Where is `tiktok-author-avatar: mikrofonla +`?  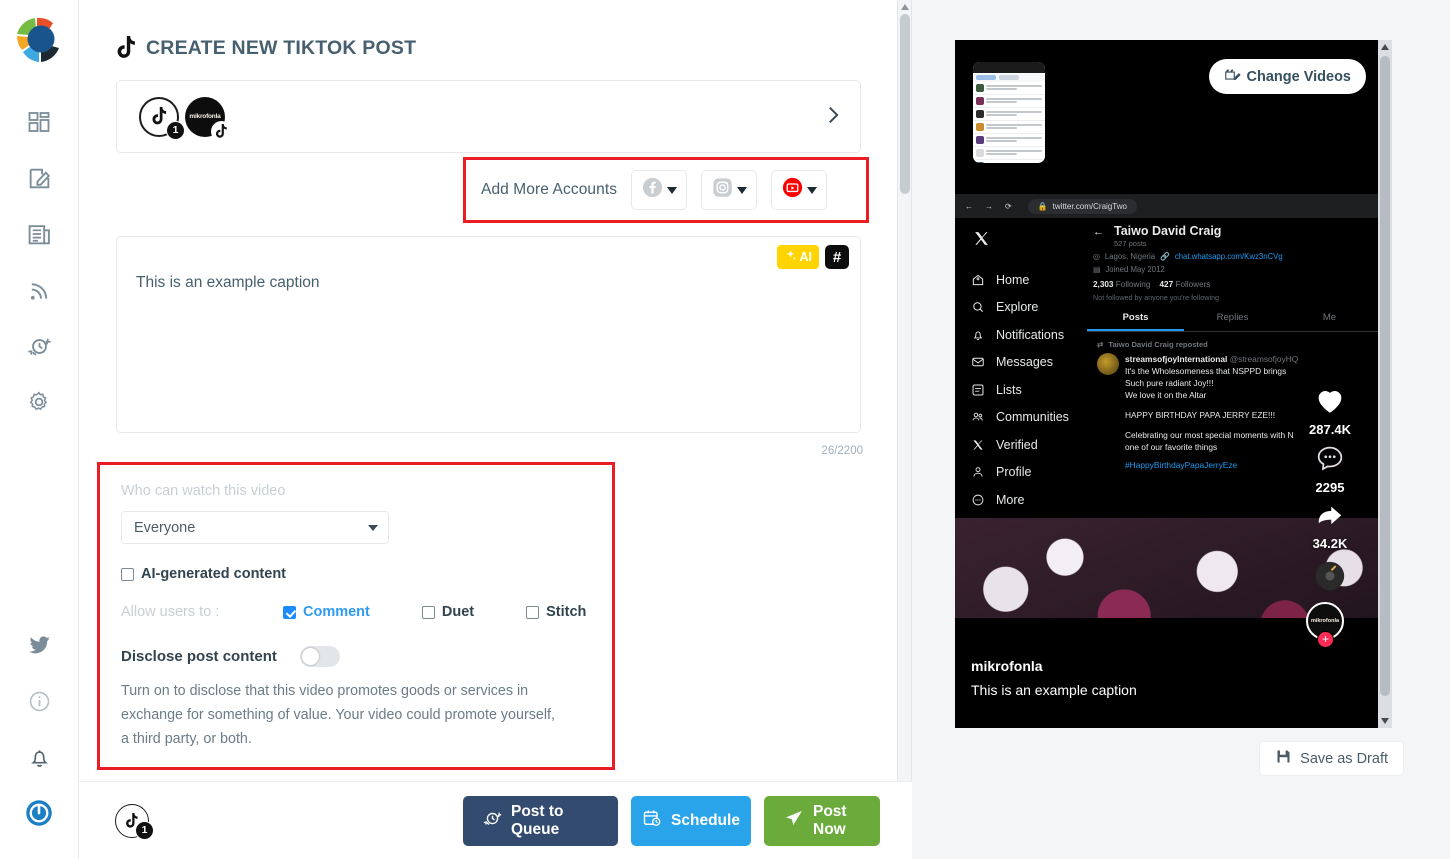 tiktok-author-avatar: mikrofonla + is located at coordinates (1325, 625).